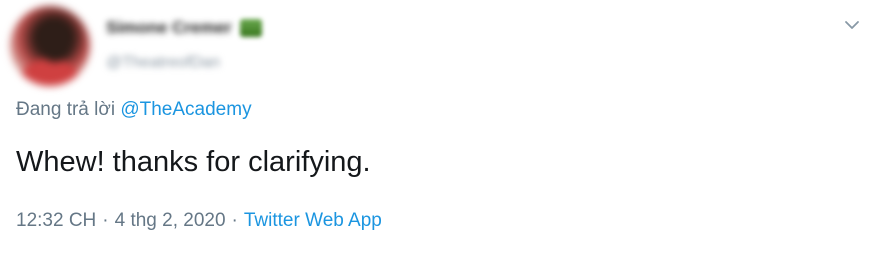  What do you see at coordinates (184, 63) in the screenshot?
I see `user-handle: @TheatreofDan` at bounding box center [184, 63].